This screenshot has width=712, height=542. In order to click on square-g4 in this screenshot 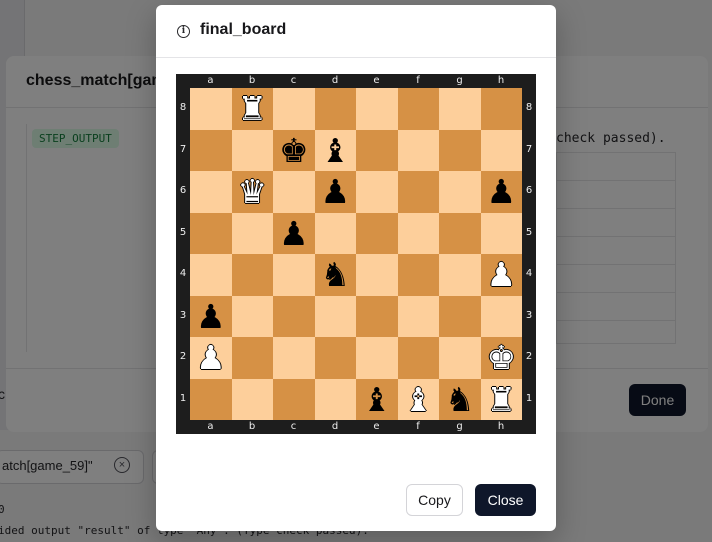, I will do `click(460, 275)`.